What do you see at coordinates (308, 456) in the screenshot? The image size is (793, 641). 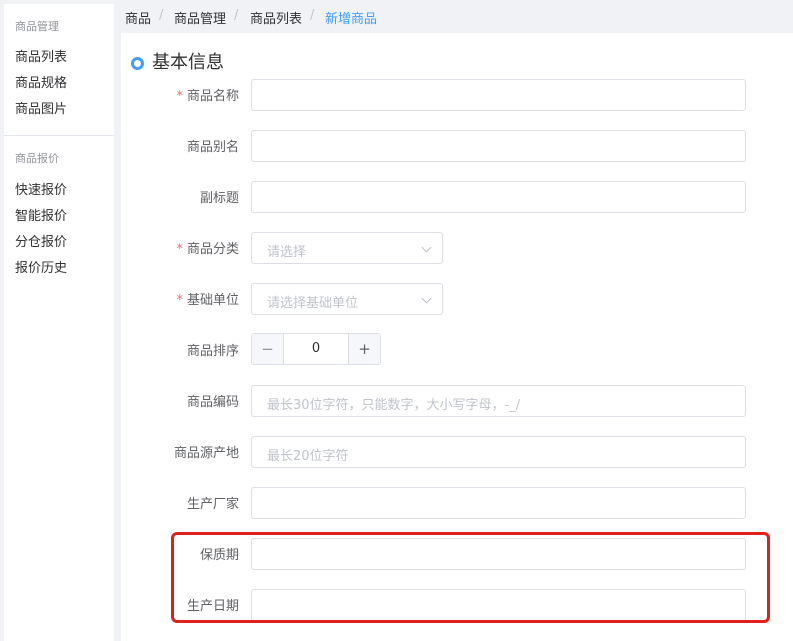 I see `origin-placeholder: 最长20位字符` at bounding box center [308, 456].